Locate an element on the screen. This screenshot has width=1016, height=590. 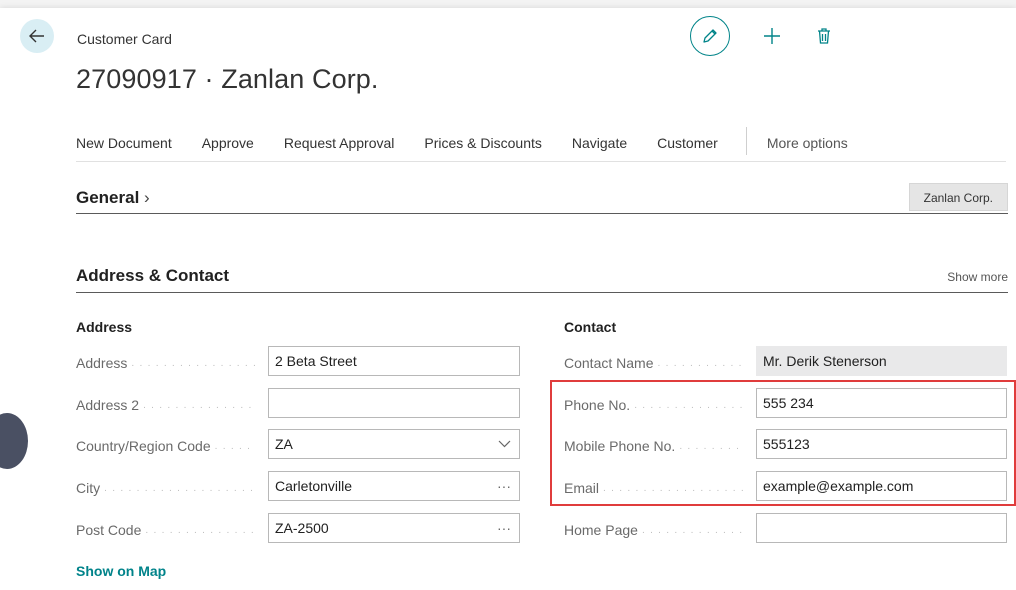
action-new-document: New Document is located at coordinates (124, 139).